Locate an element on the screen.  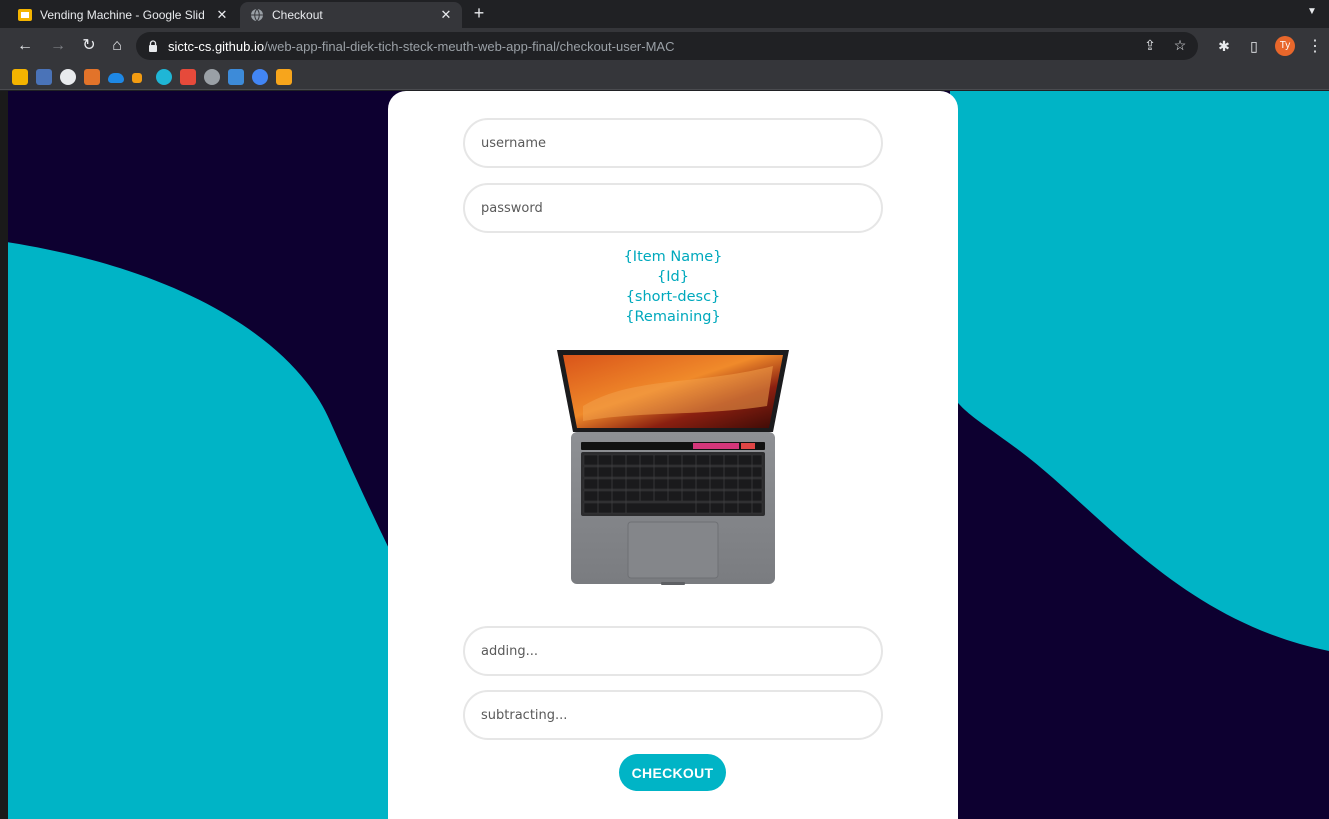
item-short-desc: {short-desc} is located at coordinates (673, 297).